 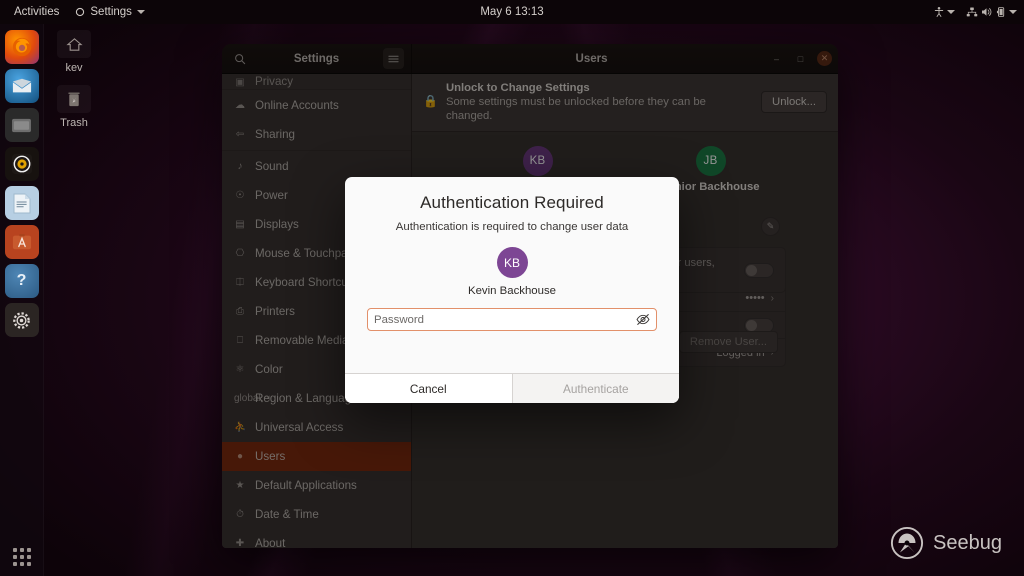 What do you see at coordinates (907, 543) in the screenshot?
I see `seebug-logo-icon` at bounding box center [907, 543].